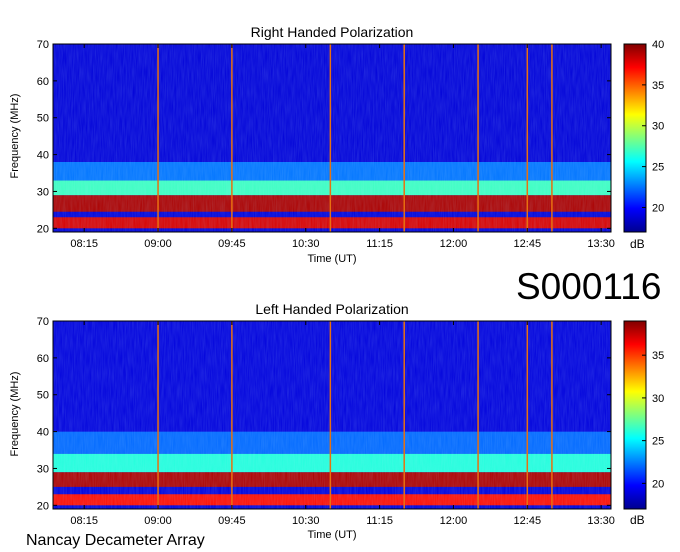 The image size is (680, 552). I want to click on instrument-name: Nancay Decameter Array, so click(115, 540).